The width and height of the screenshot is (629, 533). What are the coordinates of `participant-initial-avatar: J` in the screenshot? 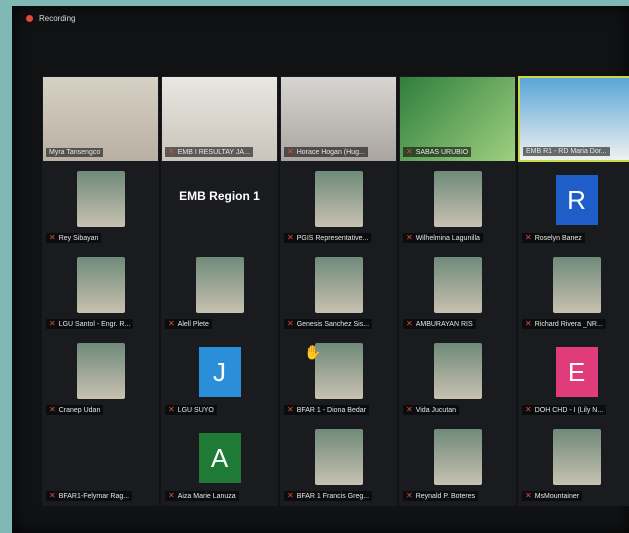 It's located at (219, 372).